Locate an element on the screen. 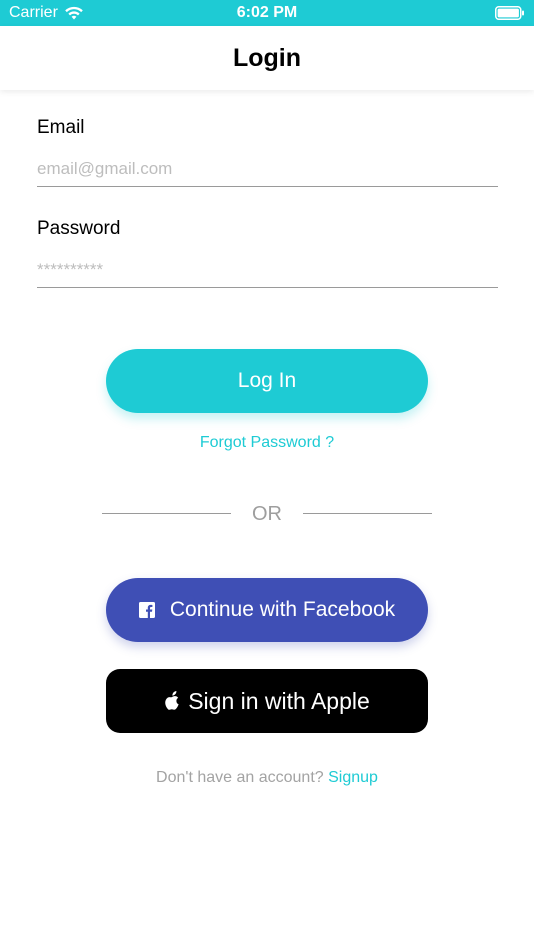 This screenshot has width=534, height=950. signup-prompt: Don't have an account? is located at coordinates (240, 777).